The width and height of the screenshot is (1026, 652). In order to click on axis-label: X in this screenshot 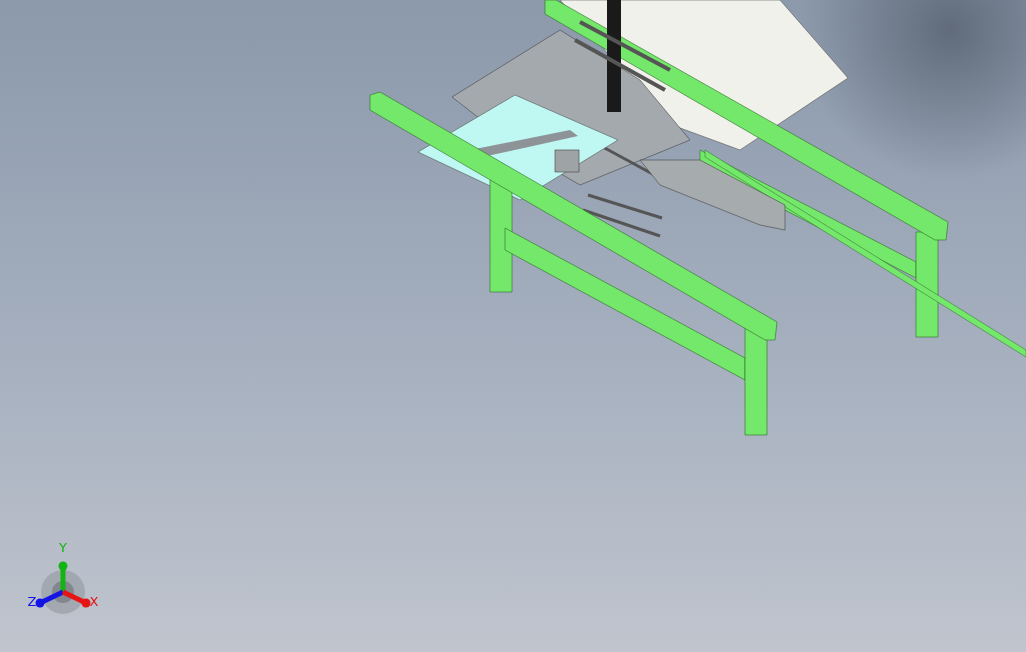, I will do `click(94, 601)`.